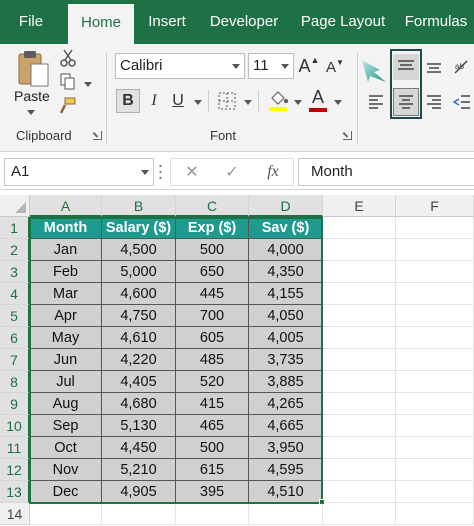 This screenshot has width=474, height=526. I want to click on tab-insert: Insert, so click(167, 22).